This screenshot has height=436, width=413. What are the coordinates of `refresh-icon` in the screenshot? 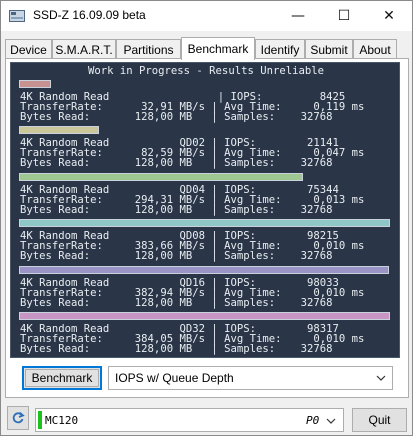 It's located at (18, 417).